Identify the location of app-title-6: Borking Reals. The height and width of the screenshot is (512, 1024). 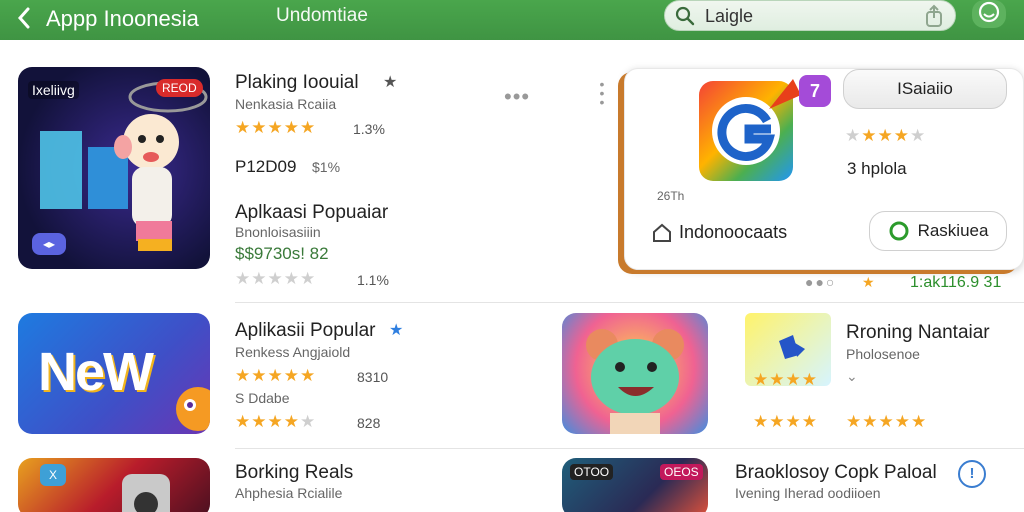
(294, 473).